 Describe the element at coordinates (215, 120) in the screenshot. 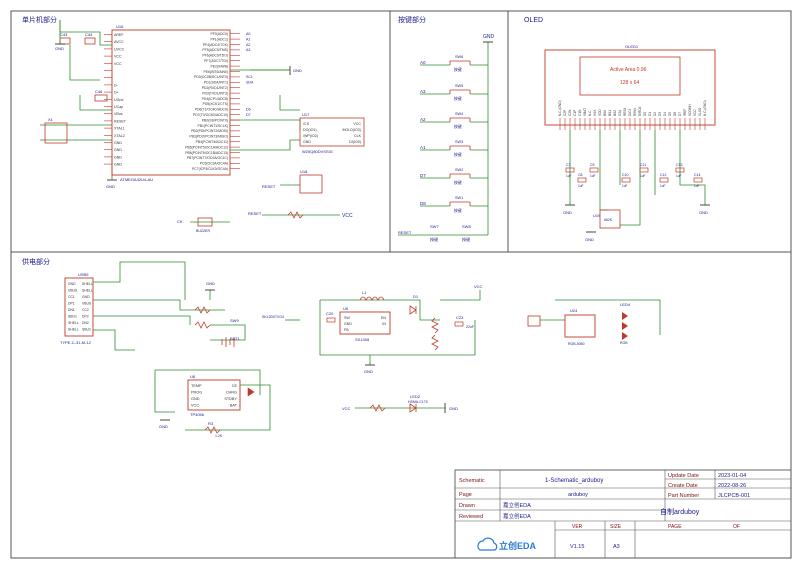

I see `mcu-right-pin-label: PB0(SS/PCINT0)` at that location.